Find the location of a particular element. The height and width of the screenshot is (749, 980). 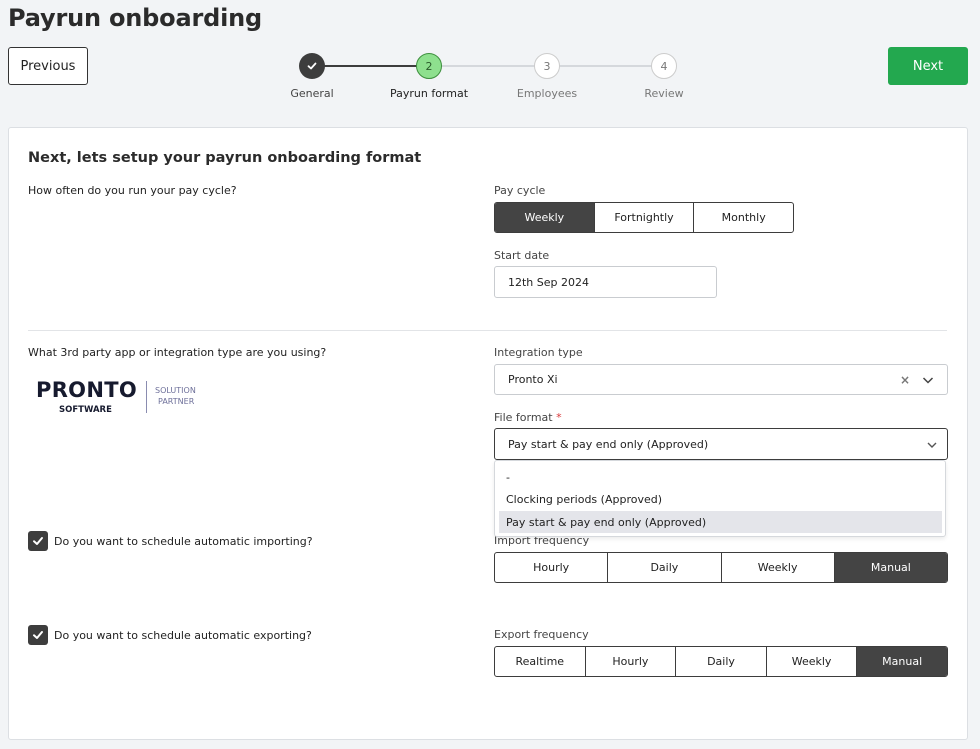

logo-partner-line2: PARTNER is located at coordinates (176, 401).